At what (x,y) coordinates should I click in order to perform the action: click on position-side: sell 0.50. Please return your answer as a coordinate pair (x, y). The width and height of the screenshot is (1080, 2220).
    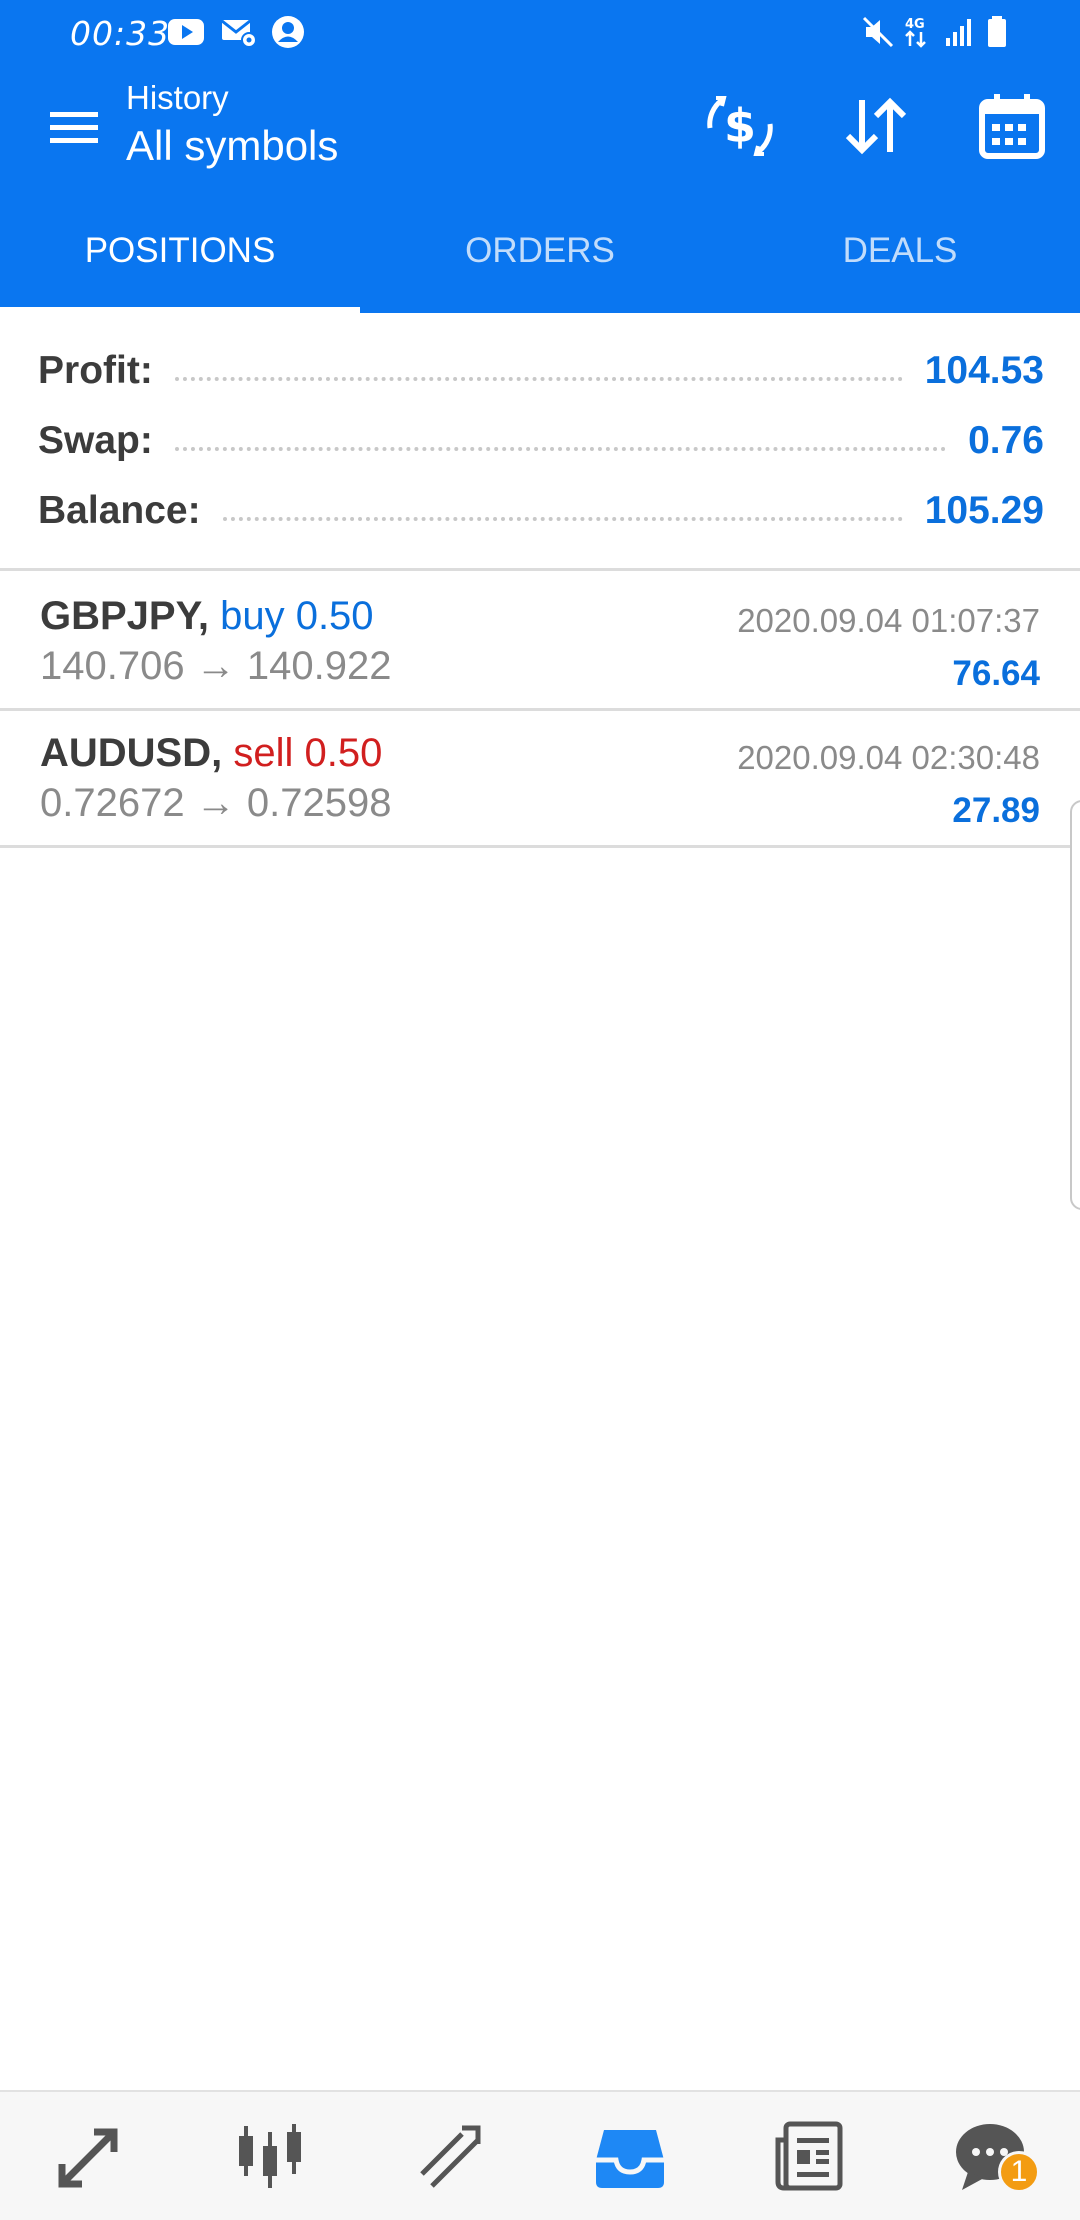
    Looking at the image, I should click on (308, 753).